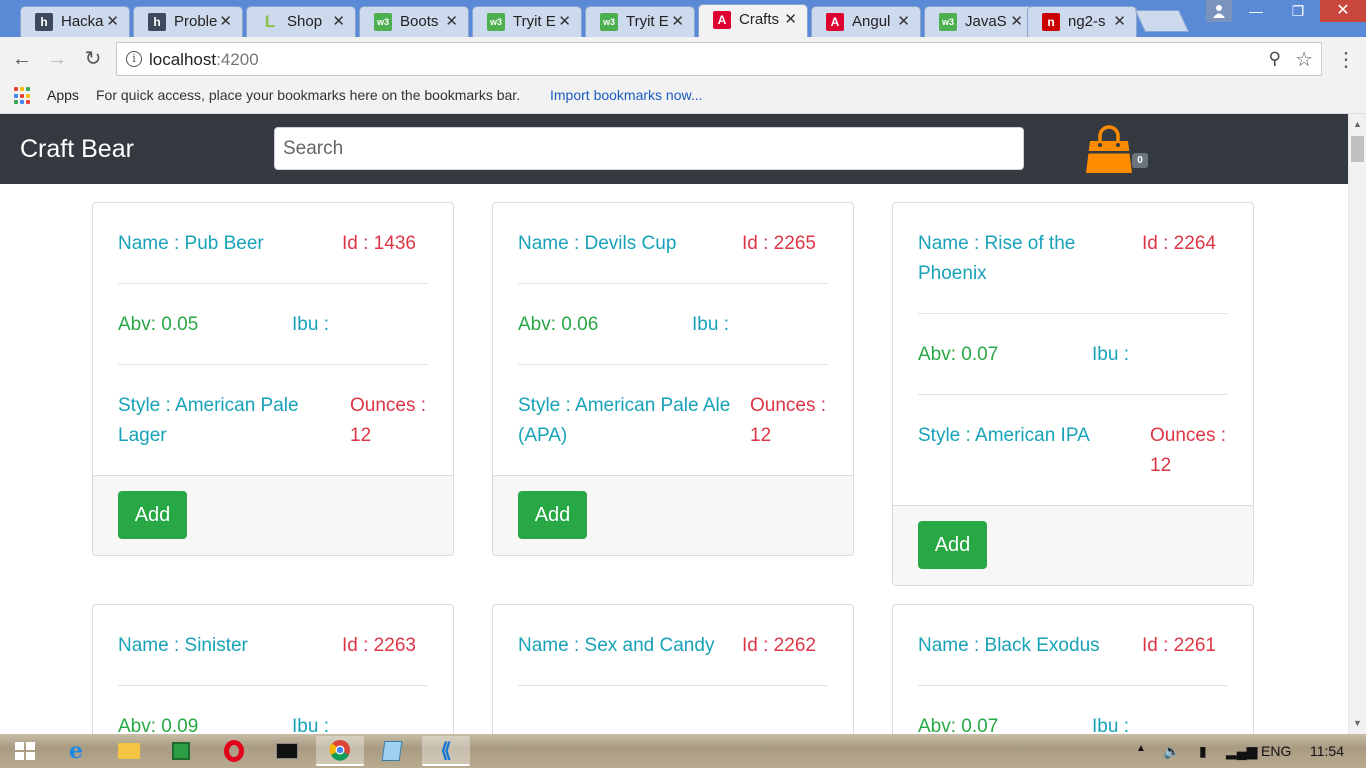  I want to click on browser-toolbar: ← → ↻ i localhost:4200 ⚲ ☆ ⋮, so click(683, 59).